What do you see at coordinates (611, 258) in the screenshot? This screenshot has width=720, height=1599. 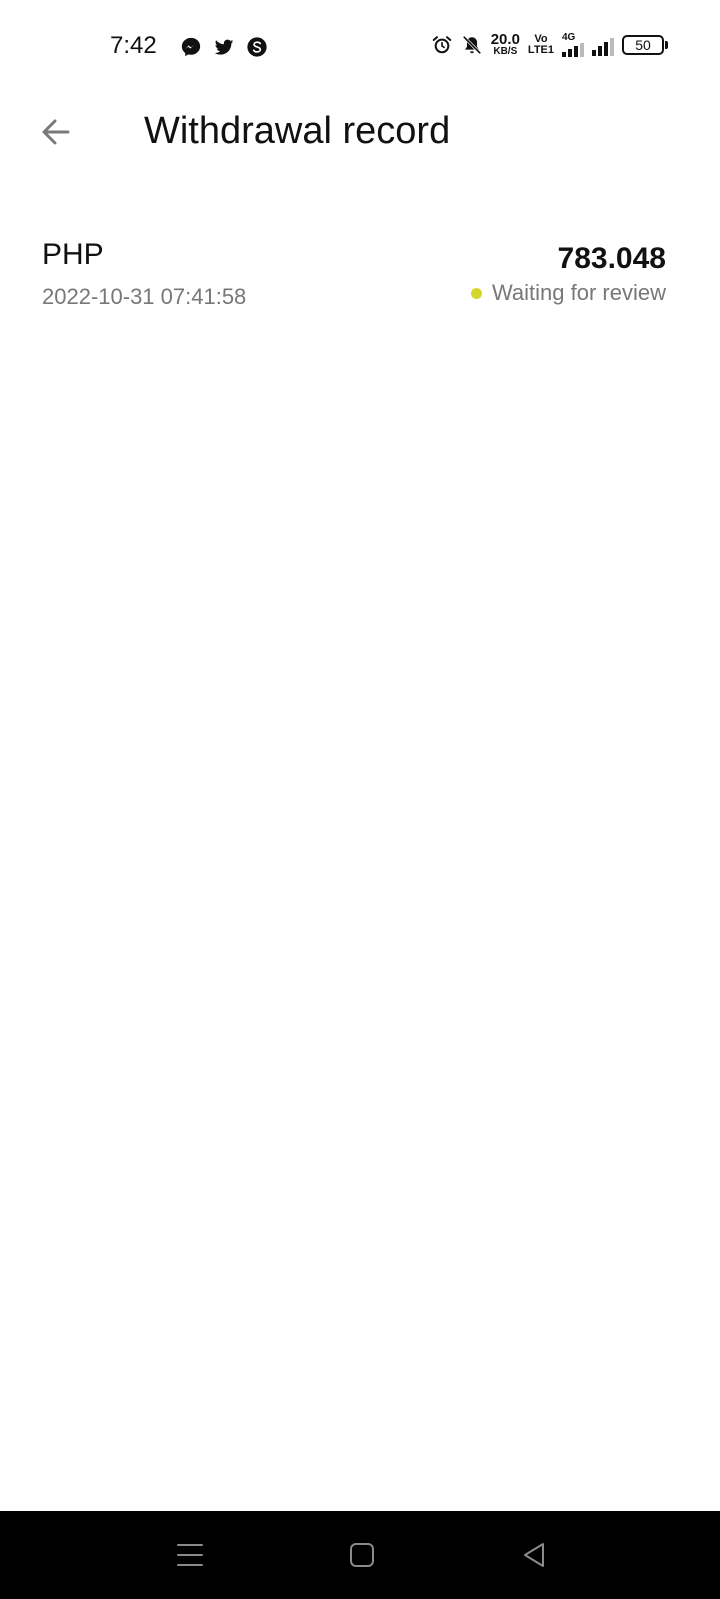 I see `record-amount: 783.048` at bounding box center [611, 258].